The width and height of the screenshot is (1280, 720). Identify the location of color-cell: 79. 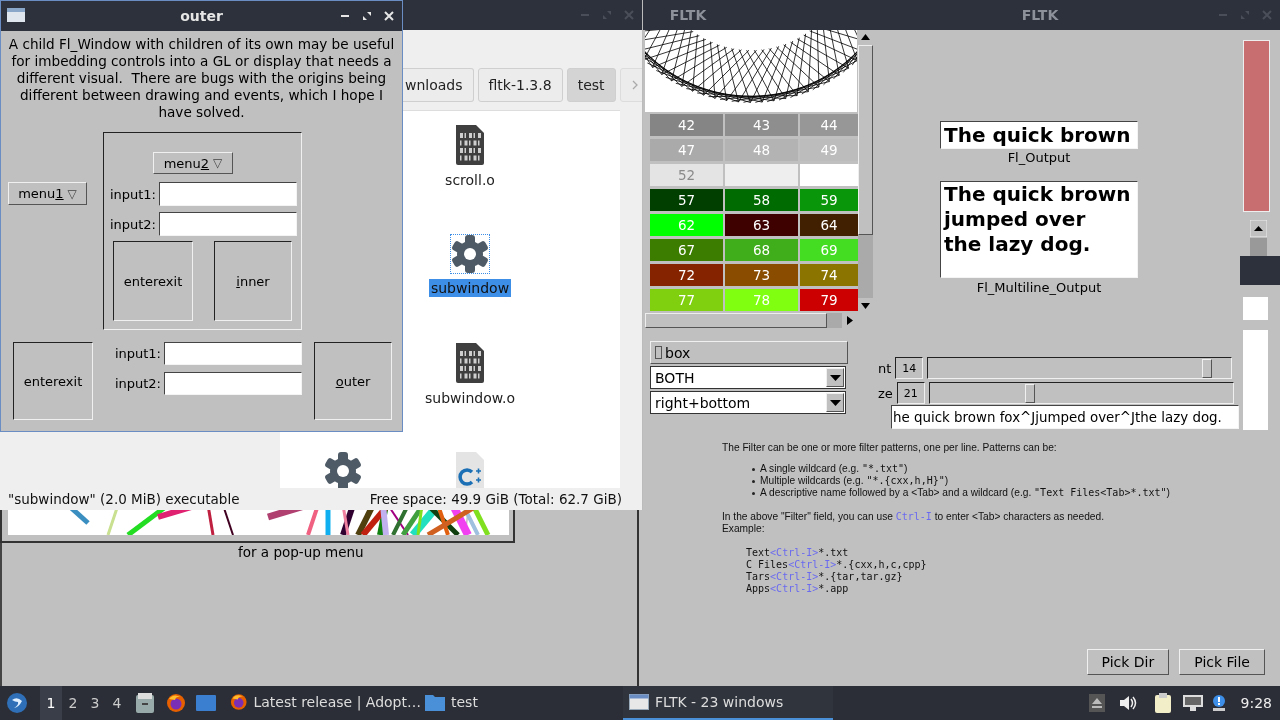
(829, 300).